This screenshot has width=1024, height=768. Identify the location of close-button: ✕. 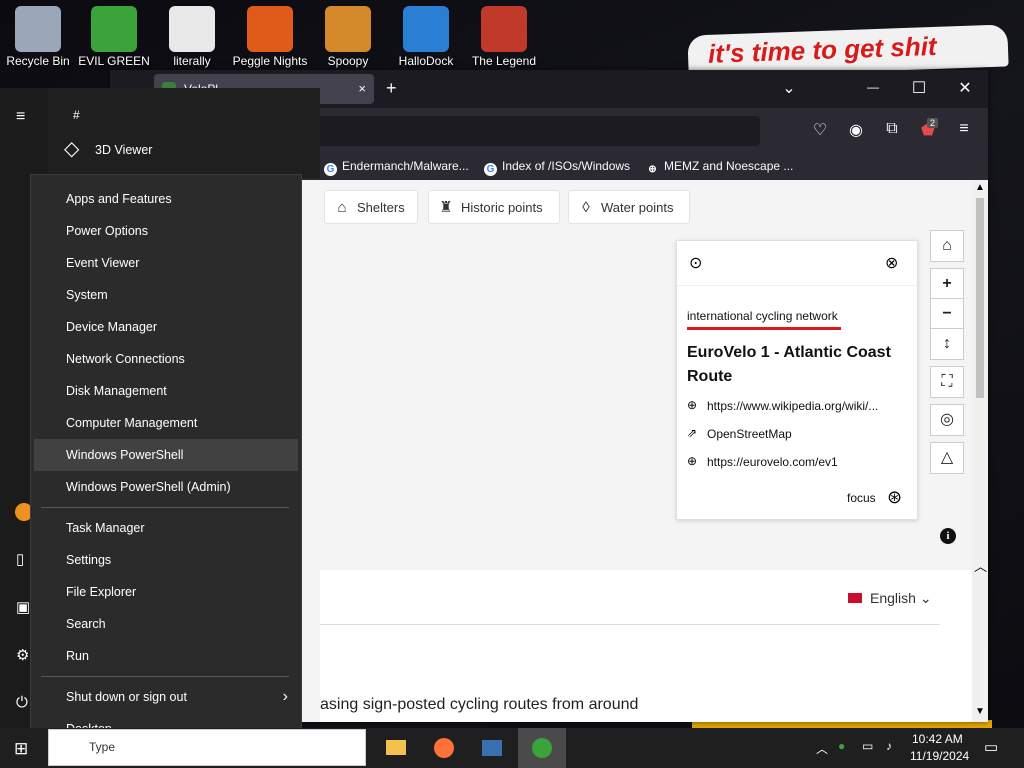
(965, 88).